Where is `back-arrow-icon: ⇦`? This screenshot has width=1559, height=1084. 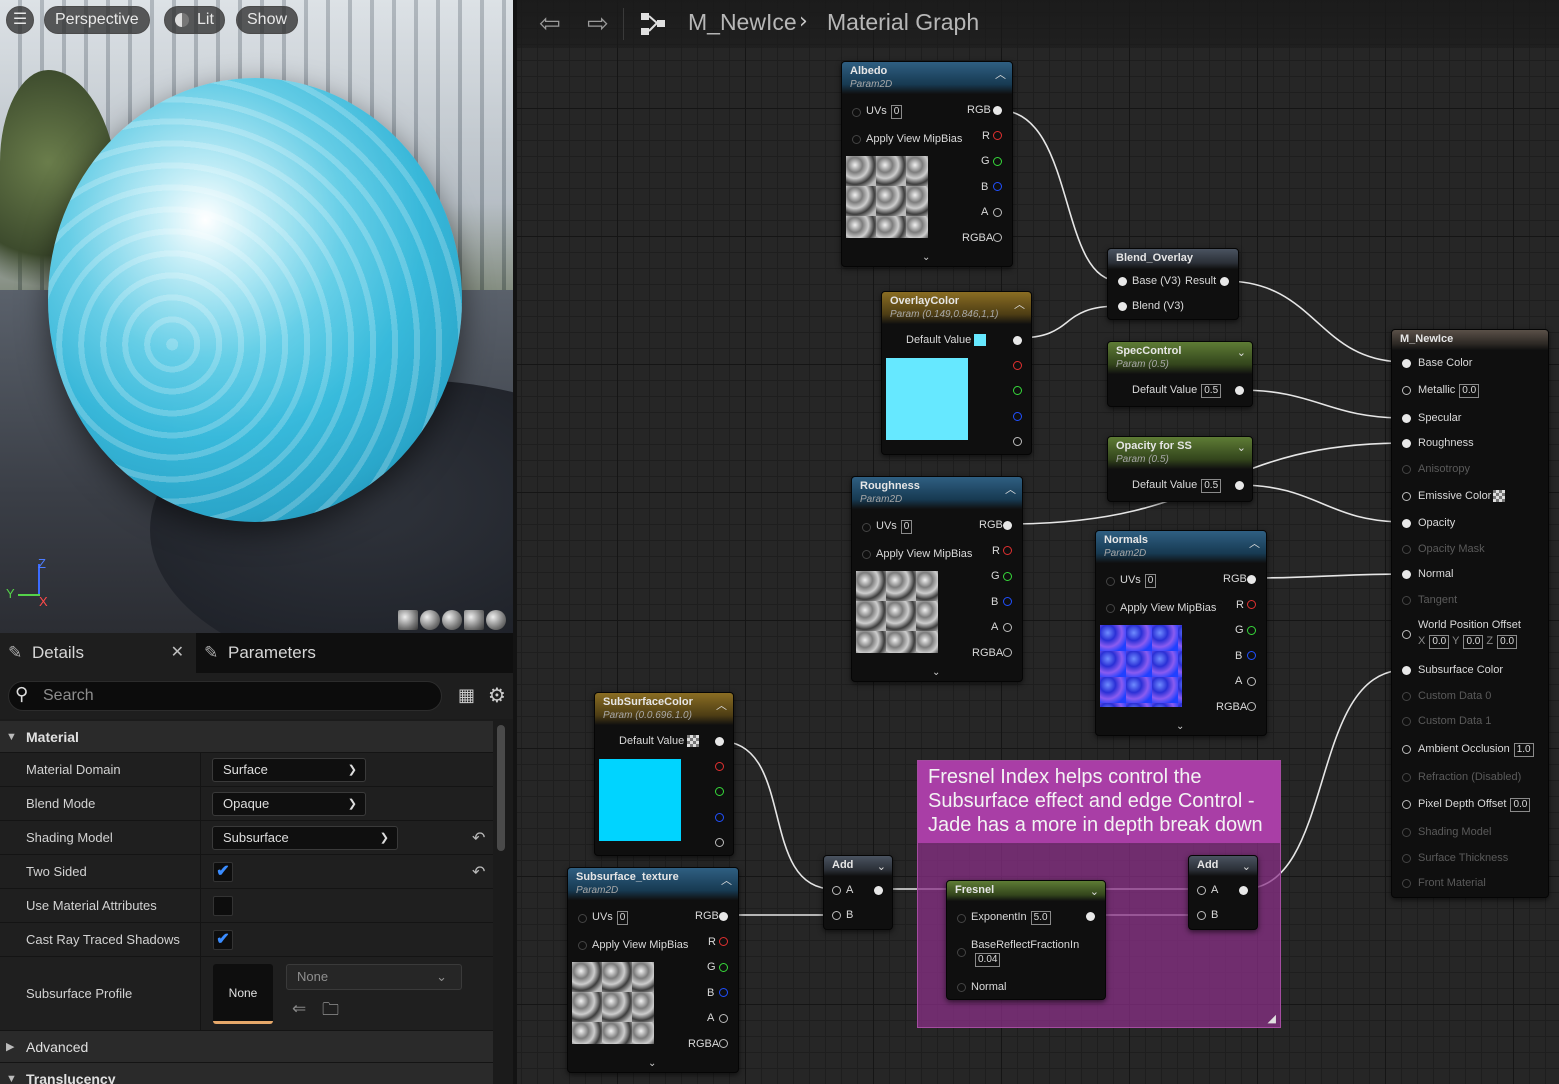 back-arrow-icon: ⇦ is located at coordinates (550, 24).